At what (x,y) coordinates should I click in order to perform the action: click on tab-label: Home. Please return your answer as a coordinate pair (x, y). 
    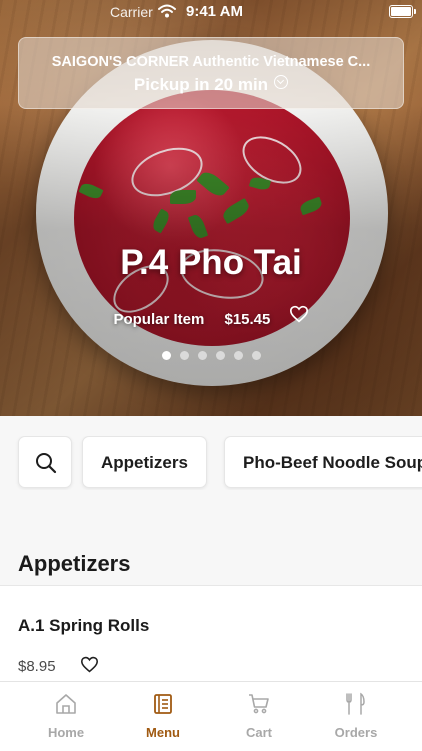
    Looking at the image, I should click on (66, 732).